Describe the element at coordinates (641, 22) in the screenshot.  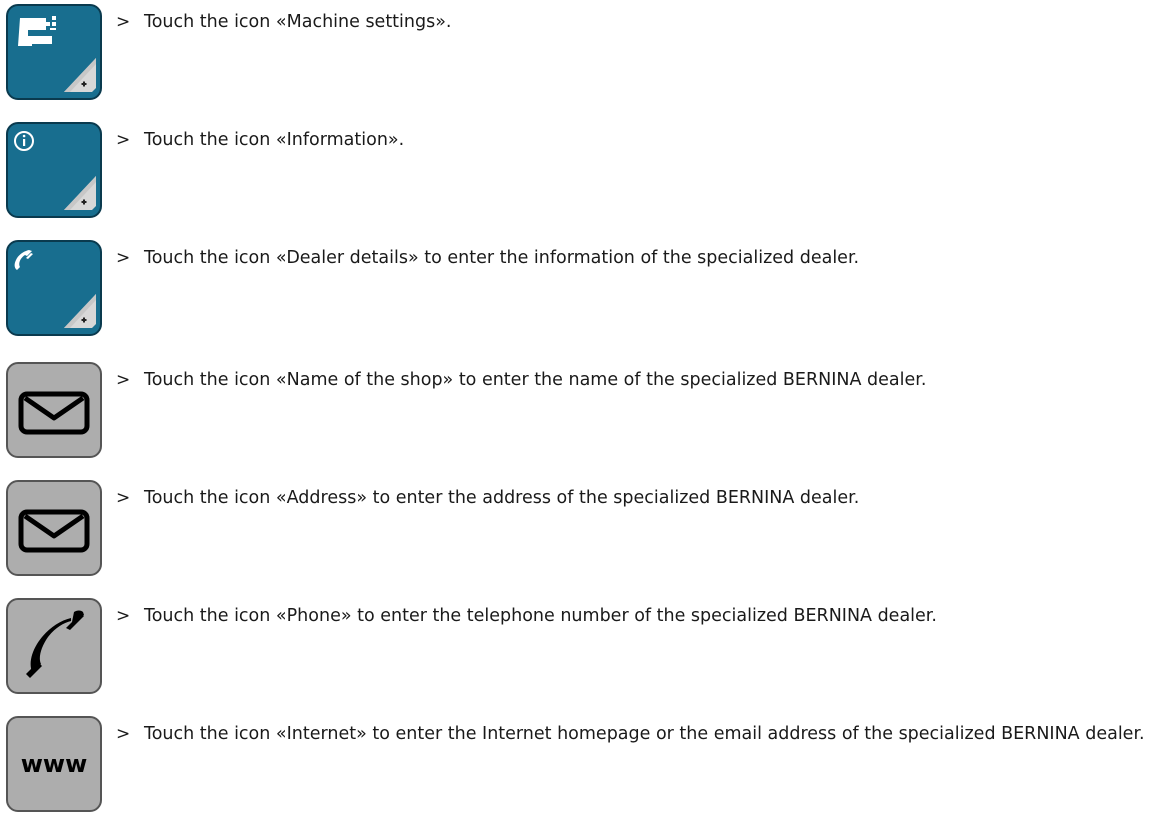
I see `step-text: > Touch the icon «Machine settings».` at that location.